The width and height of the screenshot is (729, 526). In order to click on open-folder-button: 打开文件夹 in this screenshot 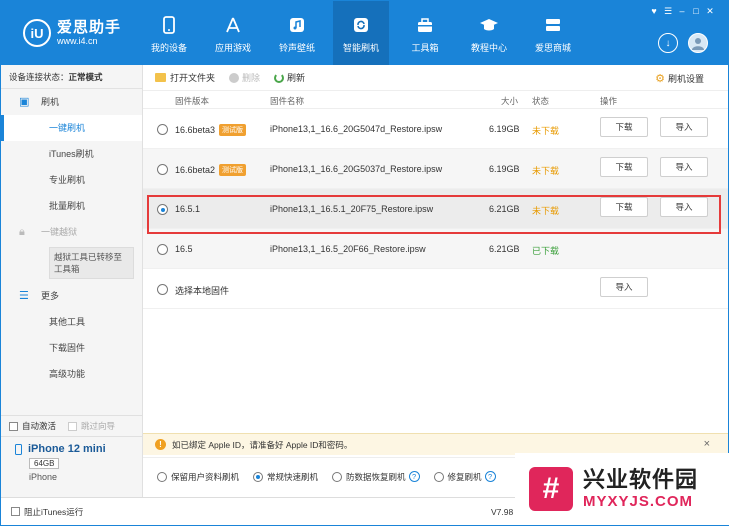, I will do `click(185, 77)`.